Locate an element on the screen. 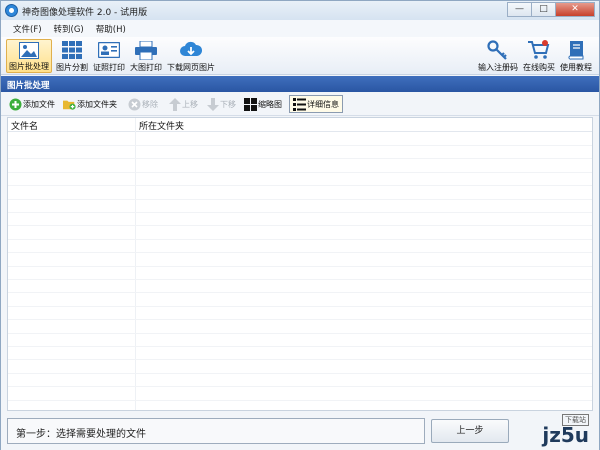 This screenshot has width=600, height=450. move-down-button: 下移 is located at coordinates (221, 104).